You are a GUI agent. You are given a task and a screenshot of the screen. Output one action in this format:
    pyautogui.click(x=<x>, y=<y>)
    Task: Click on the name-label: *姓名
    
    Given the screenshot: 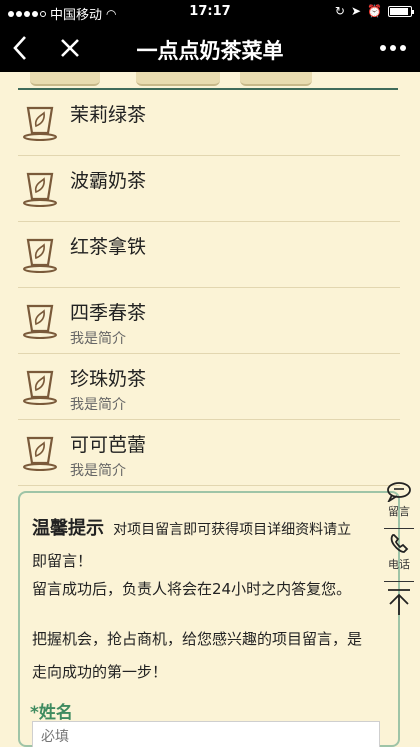 What is the action you would take?
    pyautogui.click(x=51, y=713)
    